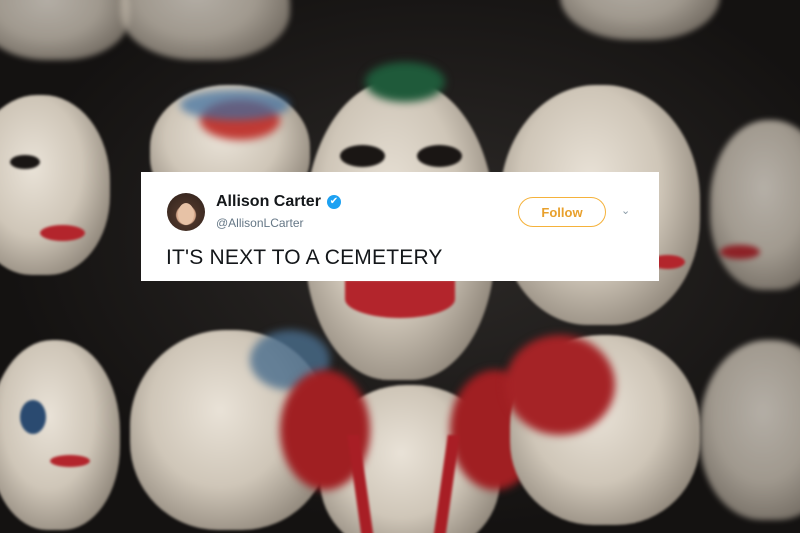 This screenshot has height=533, width=800. What do you see at coordinates (304, 257) in the screenshot?
I see `tweet-text: IT'S NEXT TO A CEMETERY` at bounding box center [304, 257].